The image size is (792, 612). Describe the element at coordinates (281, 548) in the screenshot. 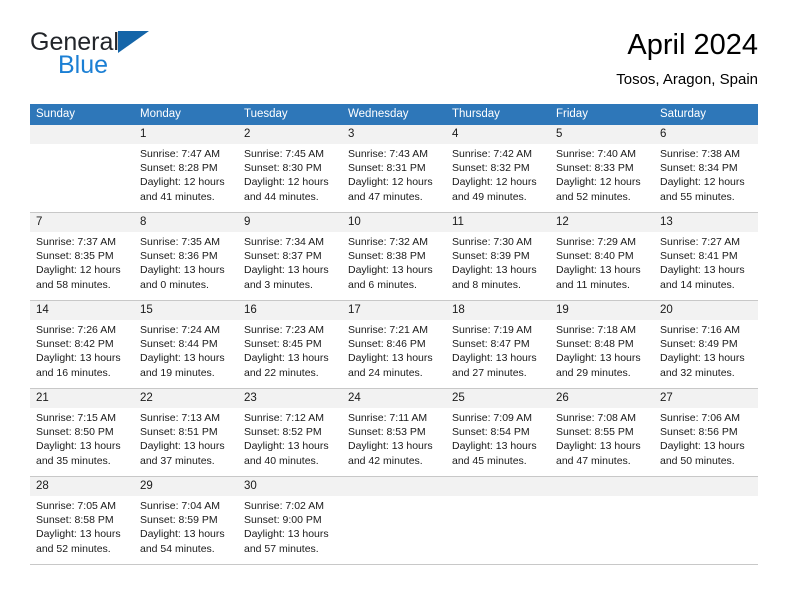

I see `daylight-text-line2: and 57 minutes.` at that location.